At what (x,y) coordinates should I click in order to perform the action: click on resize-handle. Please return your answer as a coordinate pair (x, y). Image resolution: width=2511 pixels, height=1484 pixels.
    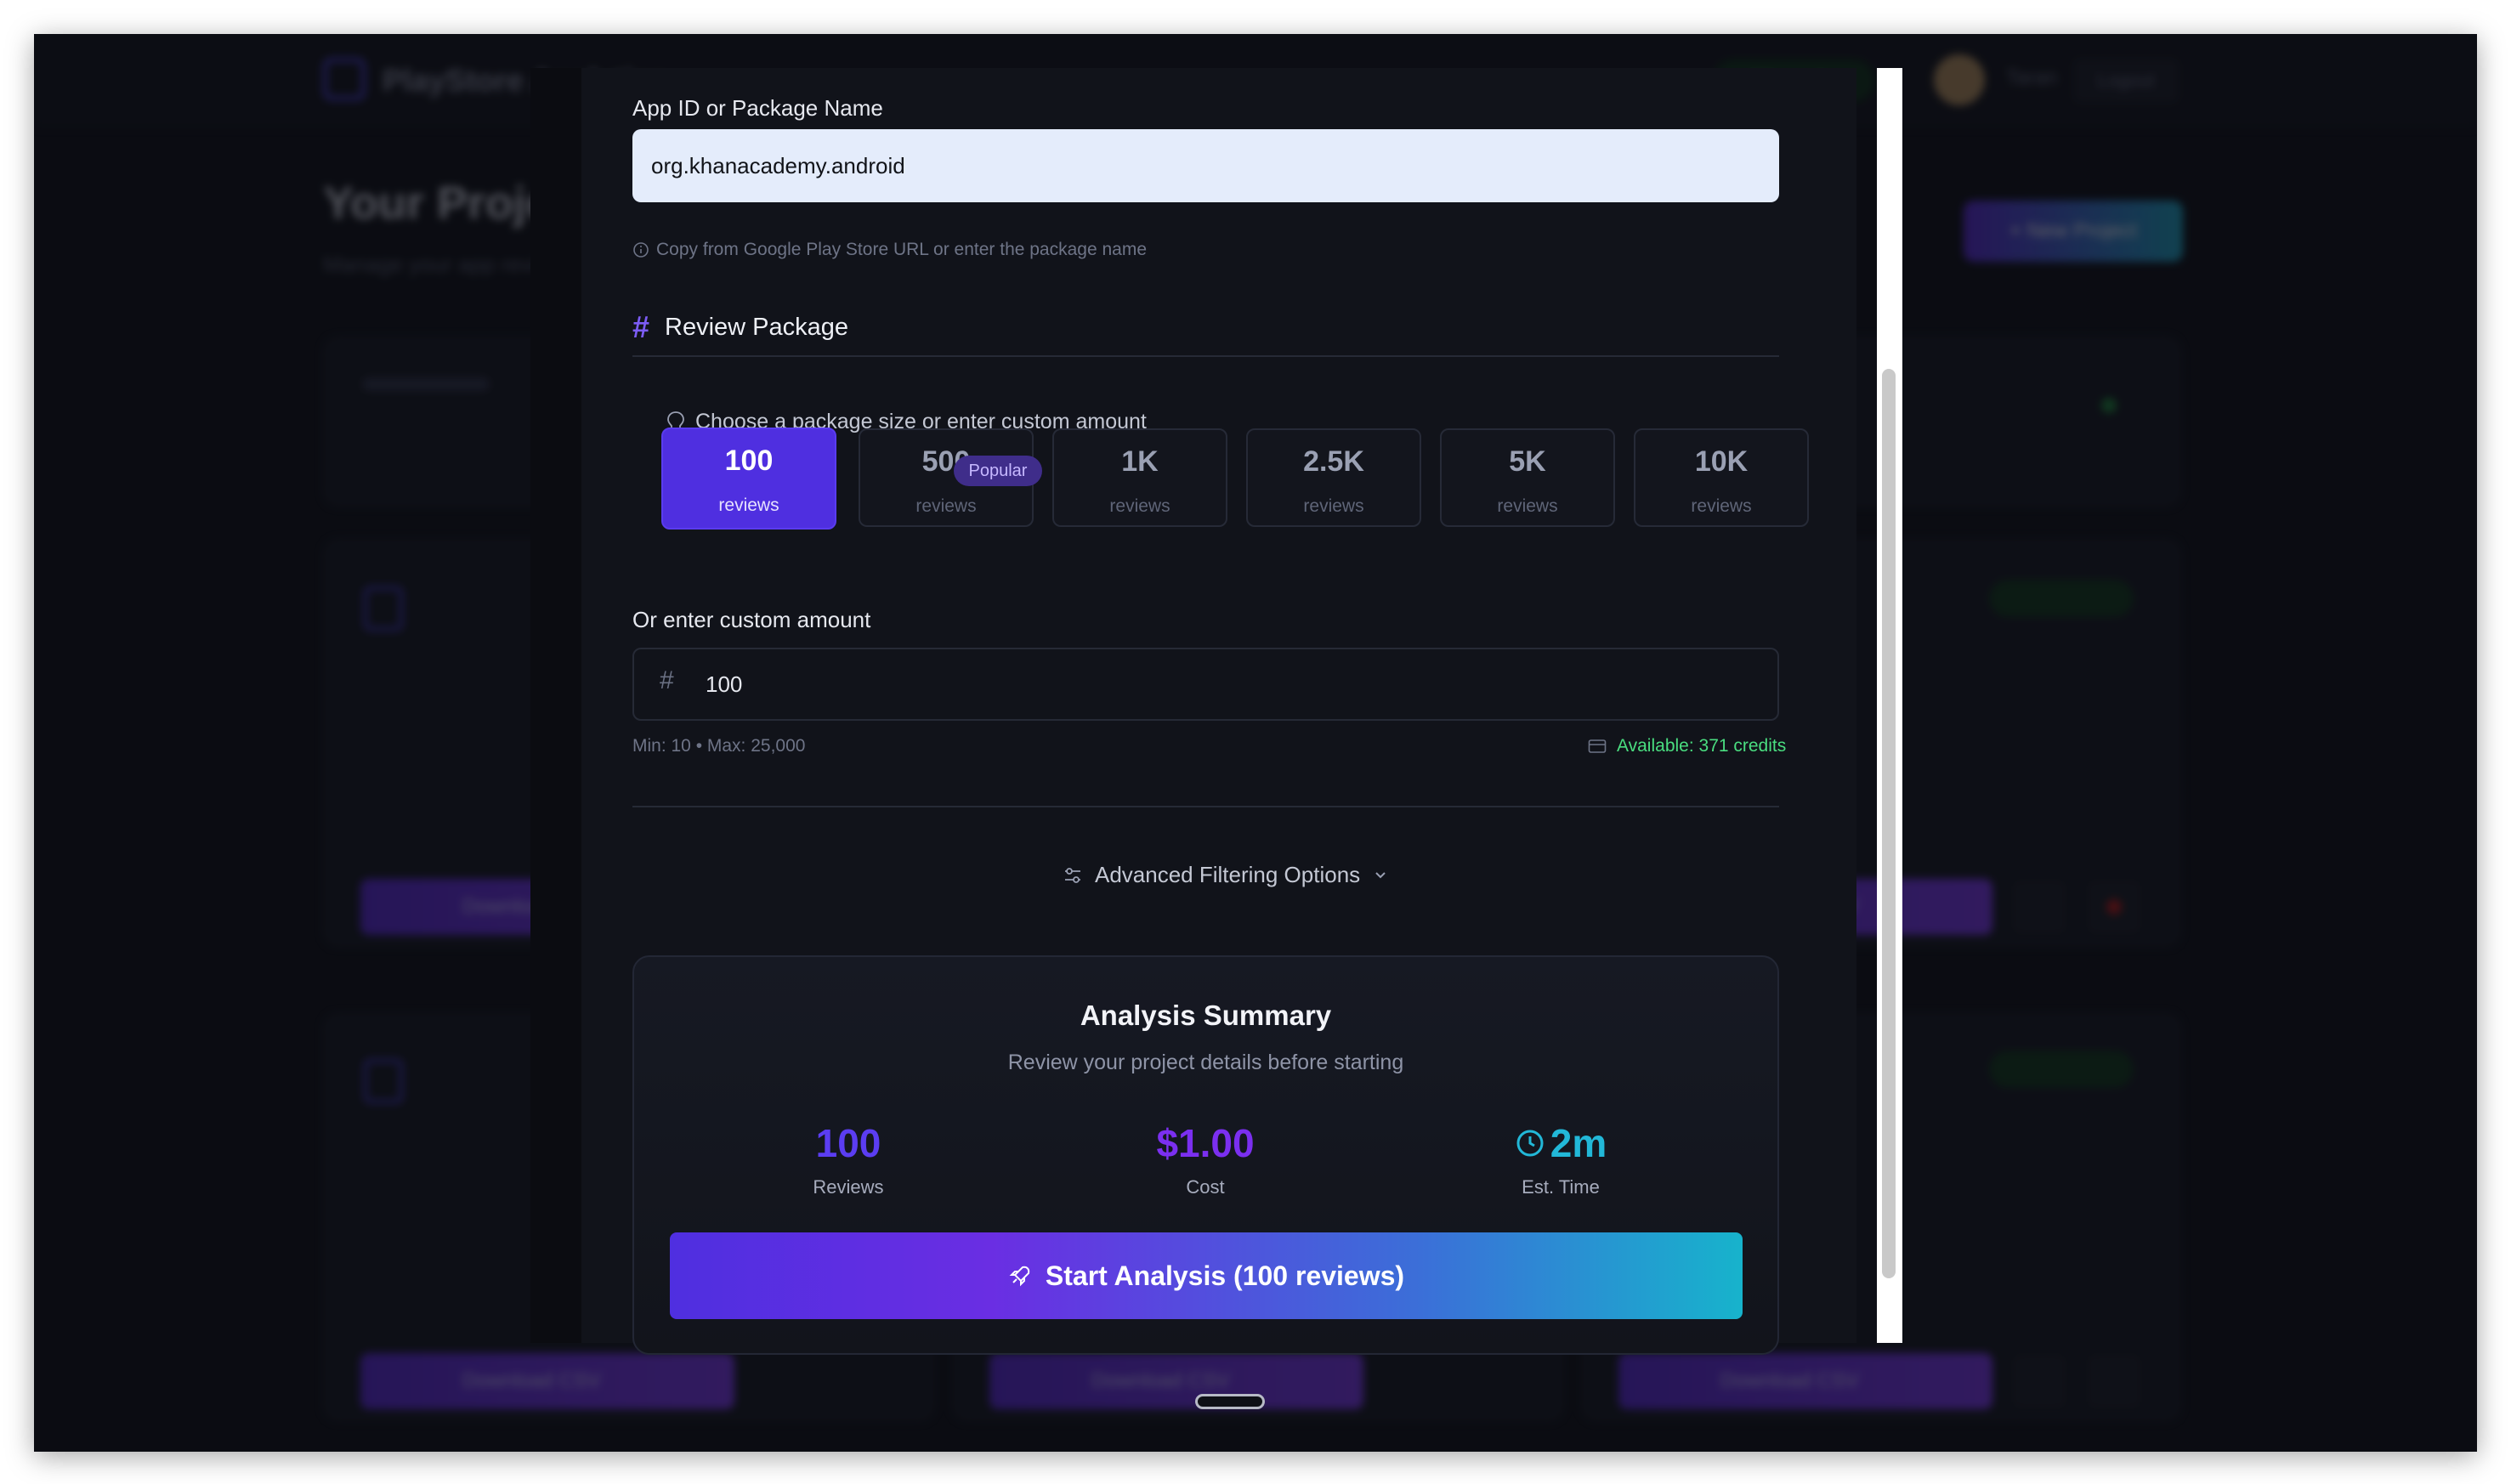
    Looking at the image, I should click on (1230, 1401).